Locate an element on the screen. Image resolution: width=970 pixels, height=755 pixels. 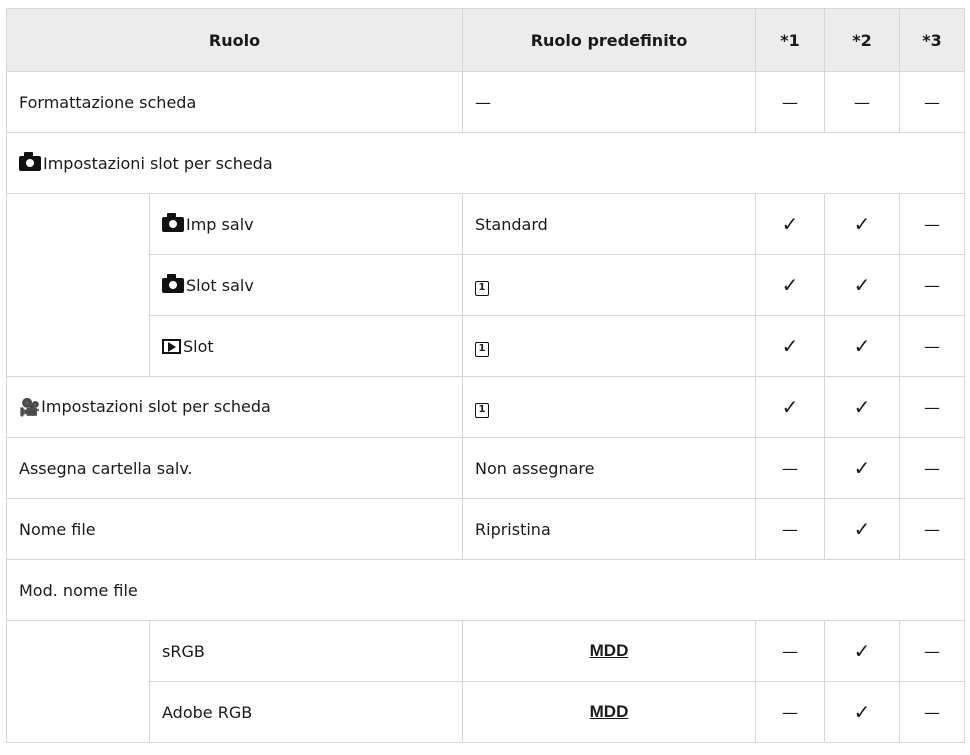
row-default: Standard is located at coordinates (609, 224).